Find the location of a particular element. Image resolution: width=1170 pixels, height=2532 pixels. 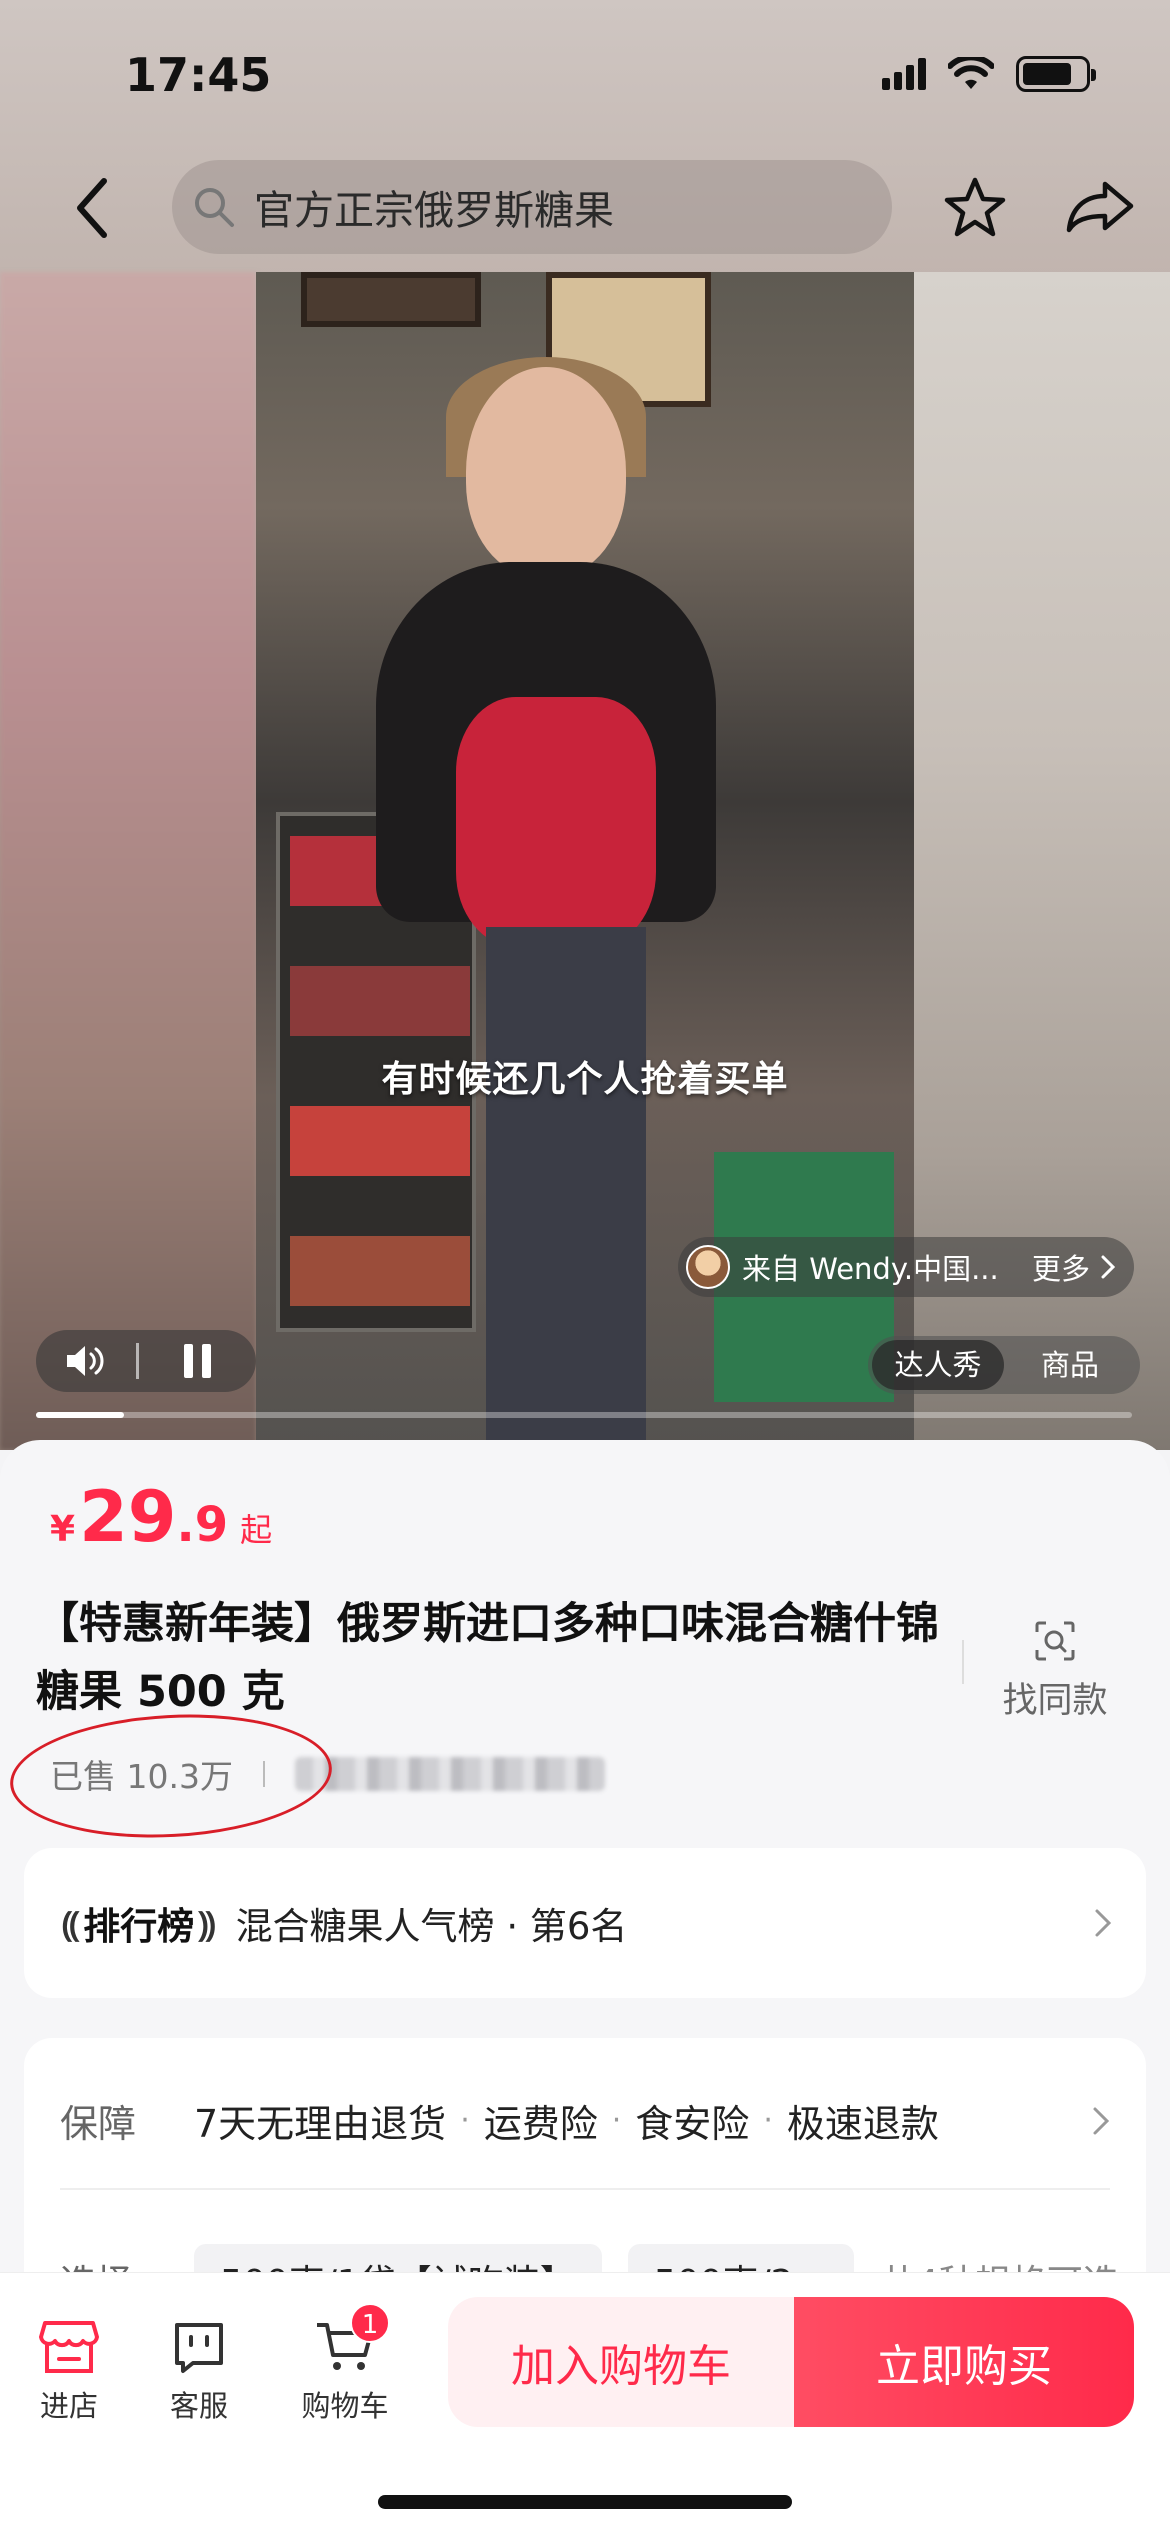

laurel-left-icon: ⸨ is located at coordinates (71, 1925).